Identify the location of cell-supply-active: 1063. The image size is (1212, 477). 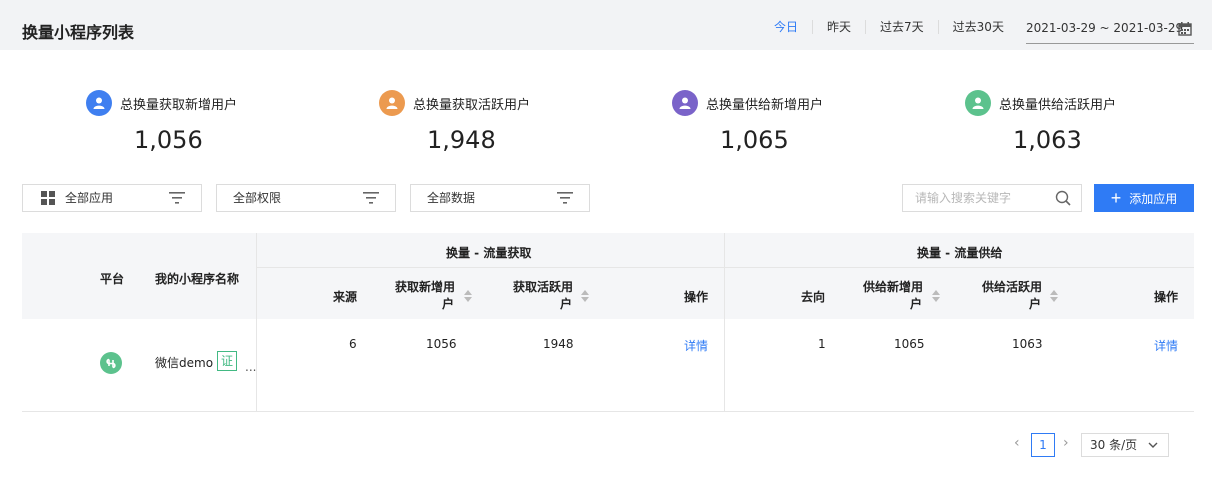
(1027, 344).